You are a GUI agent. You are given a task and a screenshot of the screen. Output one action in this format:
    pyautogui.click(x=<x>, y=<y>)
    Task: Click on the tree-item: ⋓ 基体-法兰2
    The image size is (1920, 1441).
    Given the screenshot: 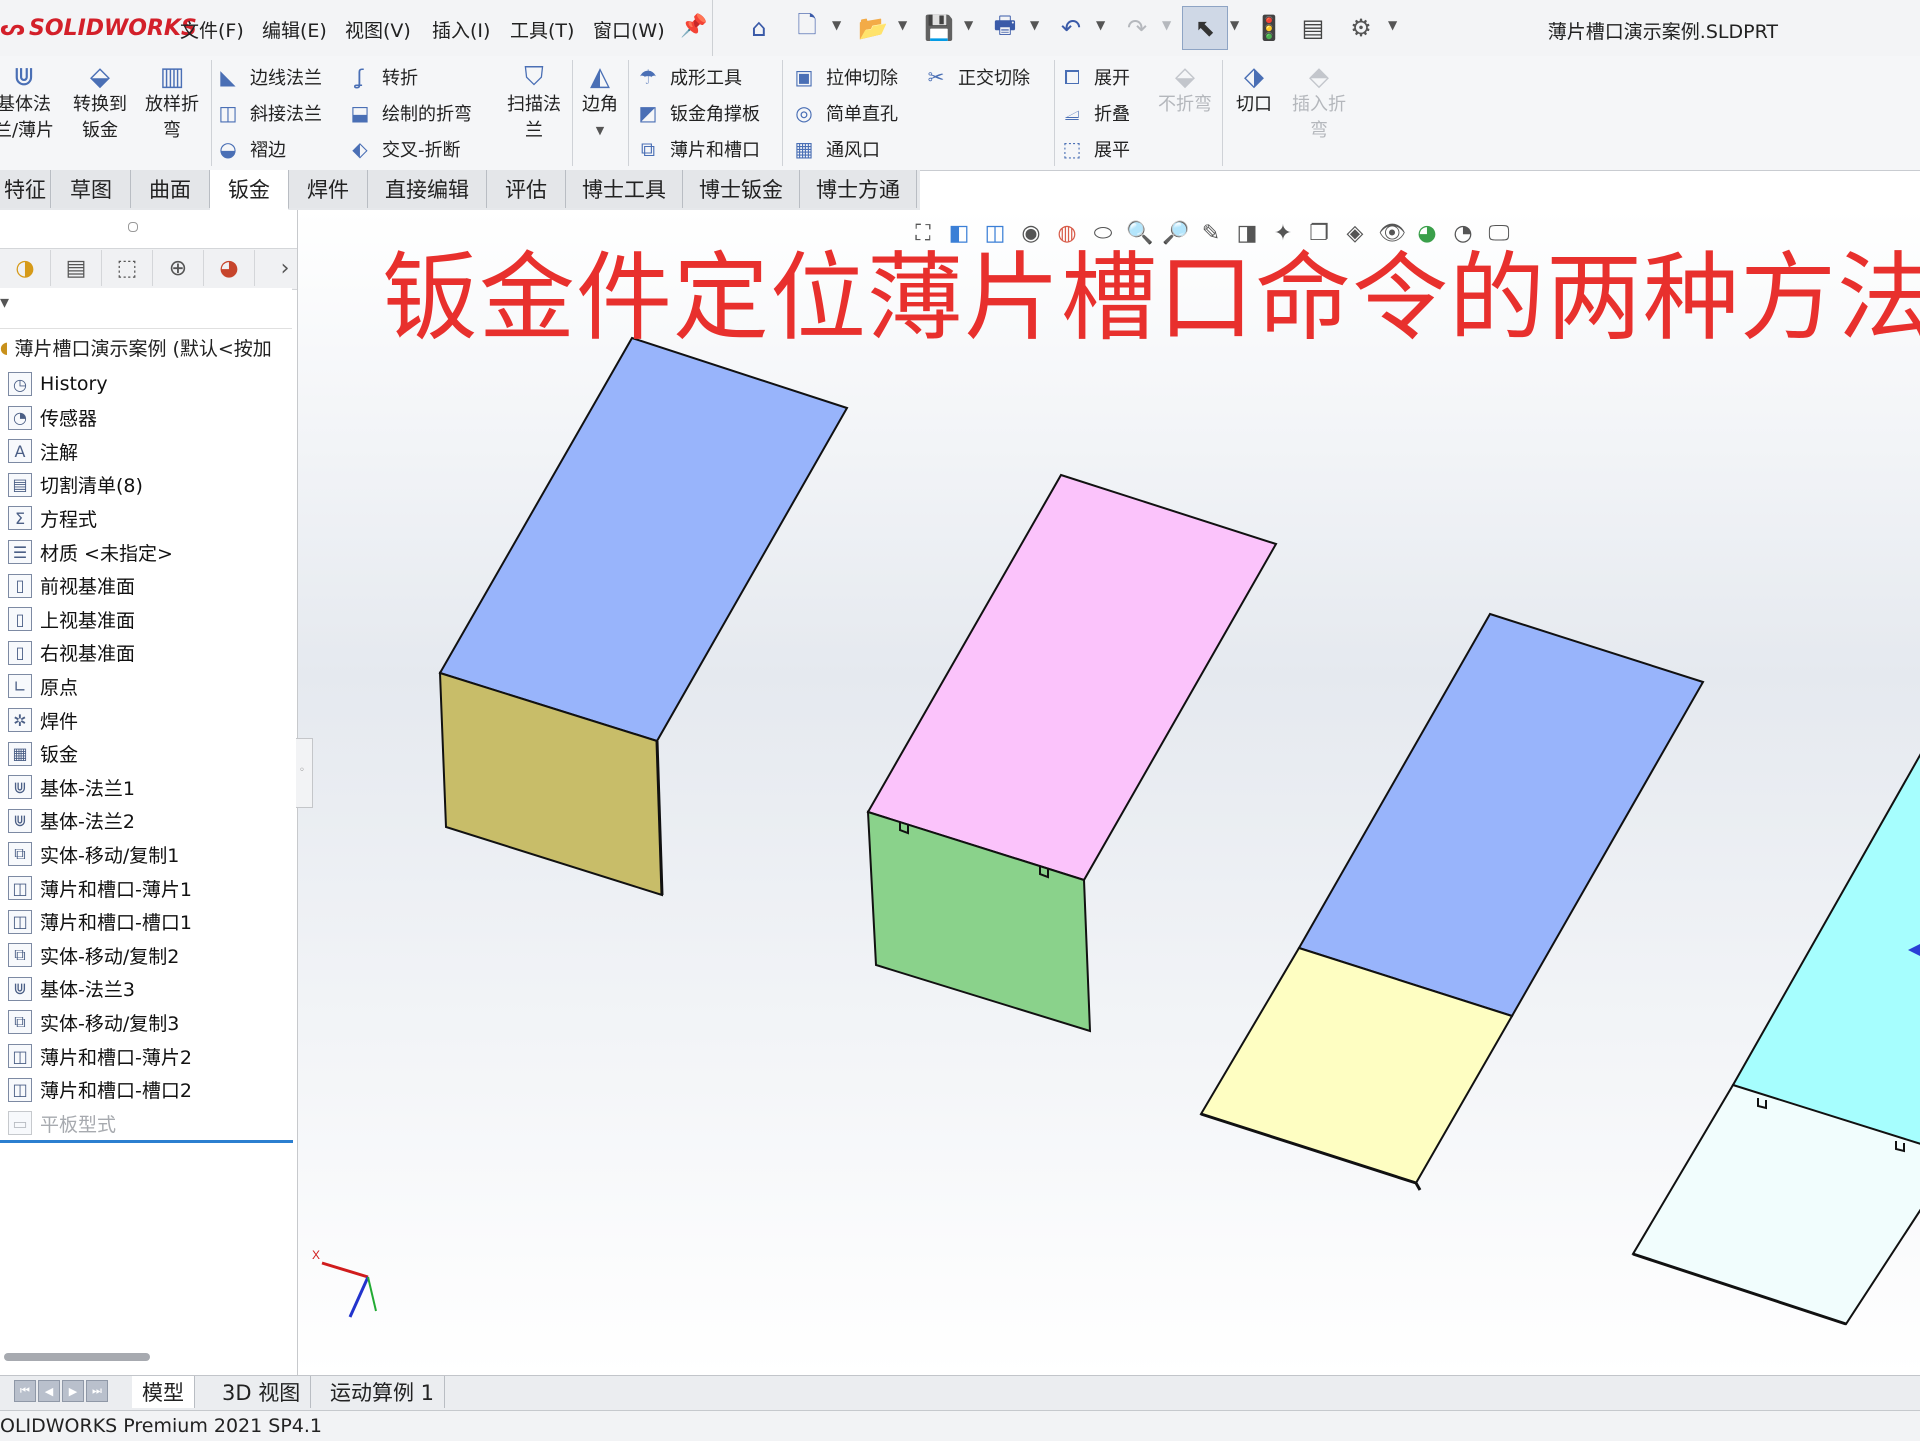 What is the action you would take?
    pyautogui.click(x=71, y=821)
    